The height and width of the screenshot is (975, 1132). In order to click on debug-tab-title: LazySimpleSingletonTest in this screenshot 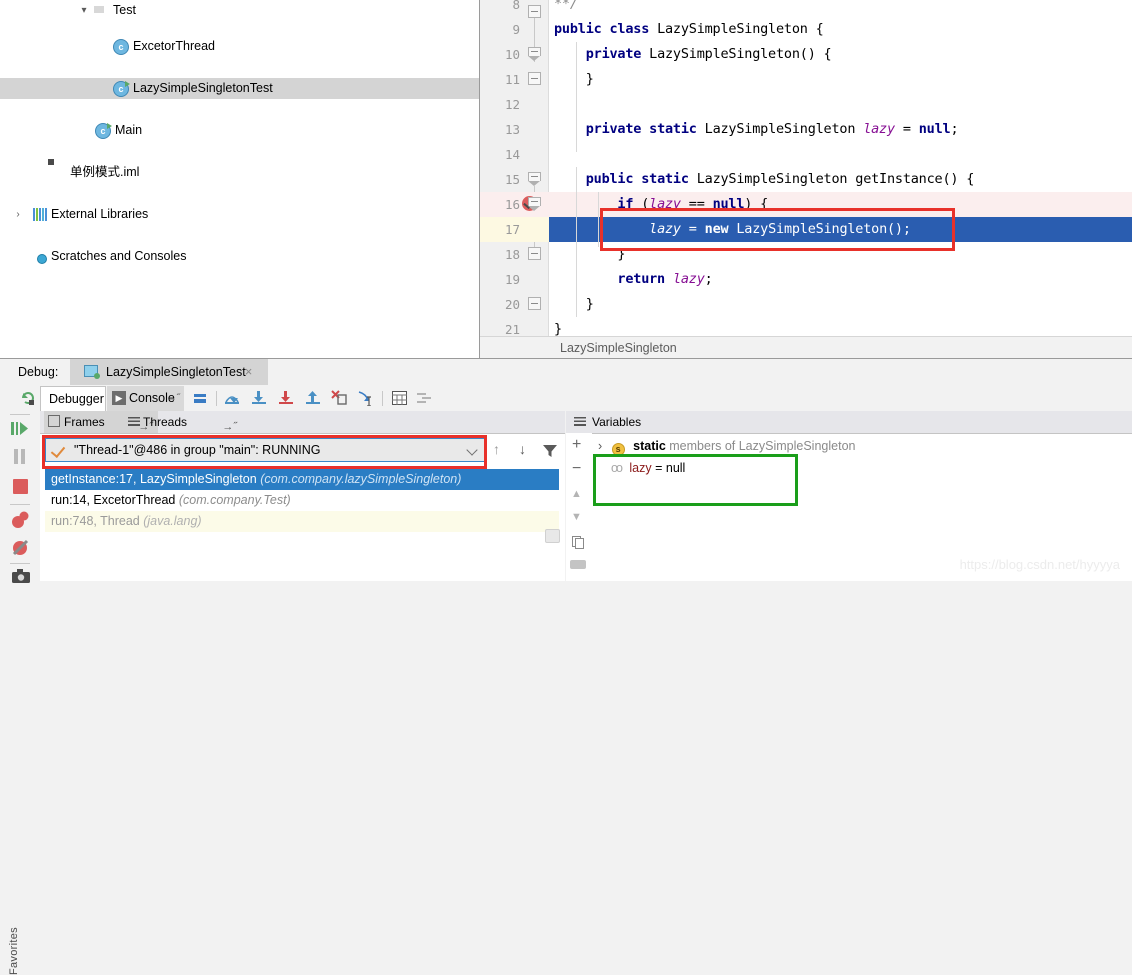, I will do `click(176, 372)`.